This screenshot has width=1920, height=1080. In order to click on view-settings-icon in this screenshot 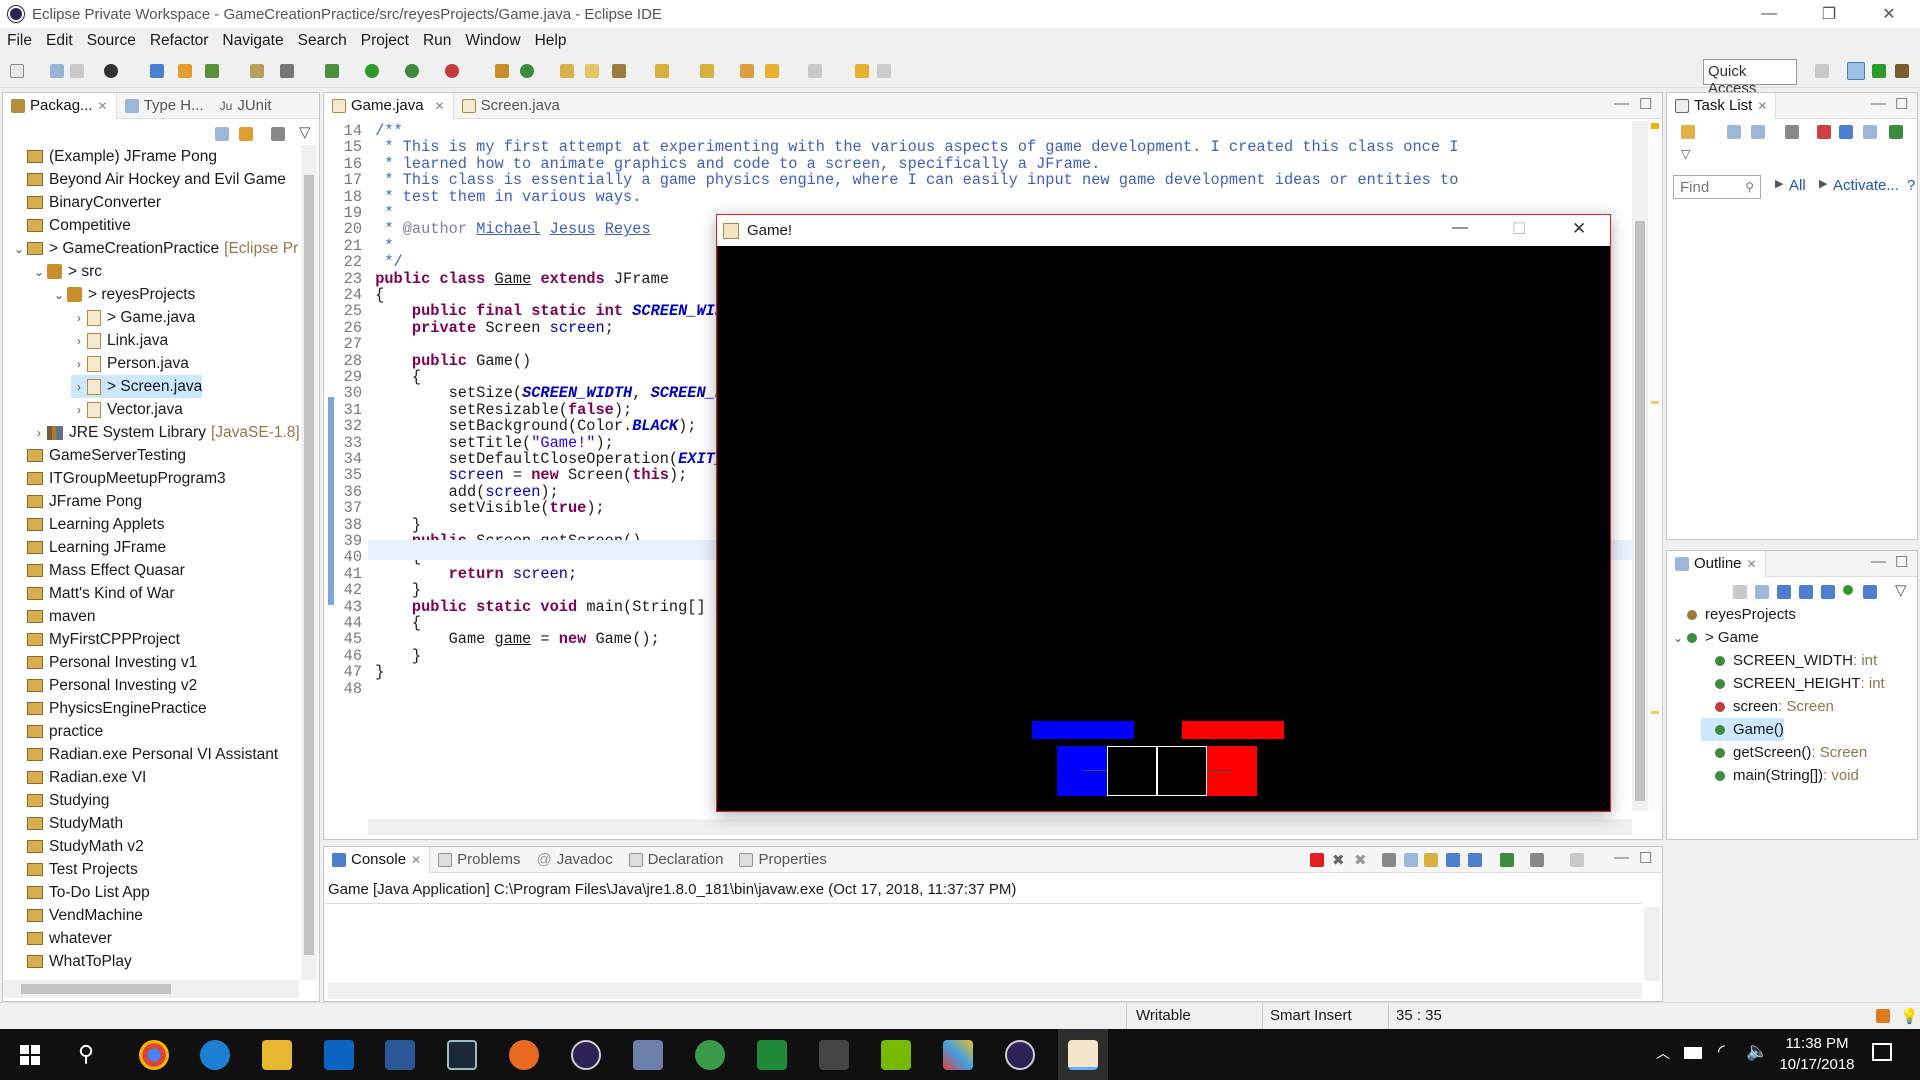, I will do `click(1896, 132)`.